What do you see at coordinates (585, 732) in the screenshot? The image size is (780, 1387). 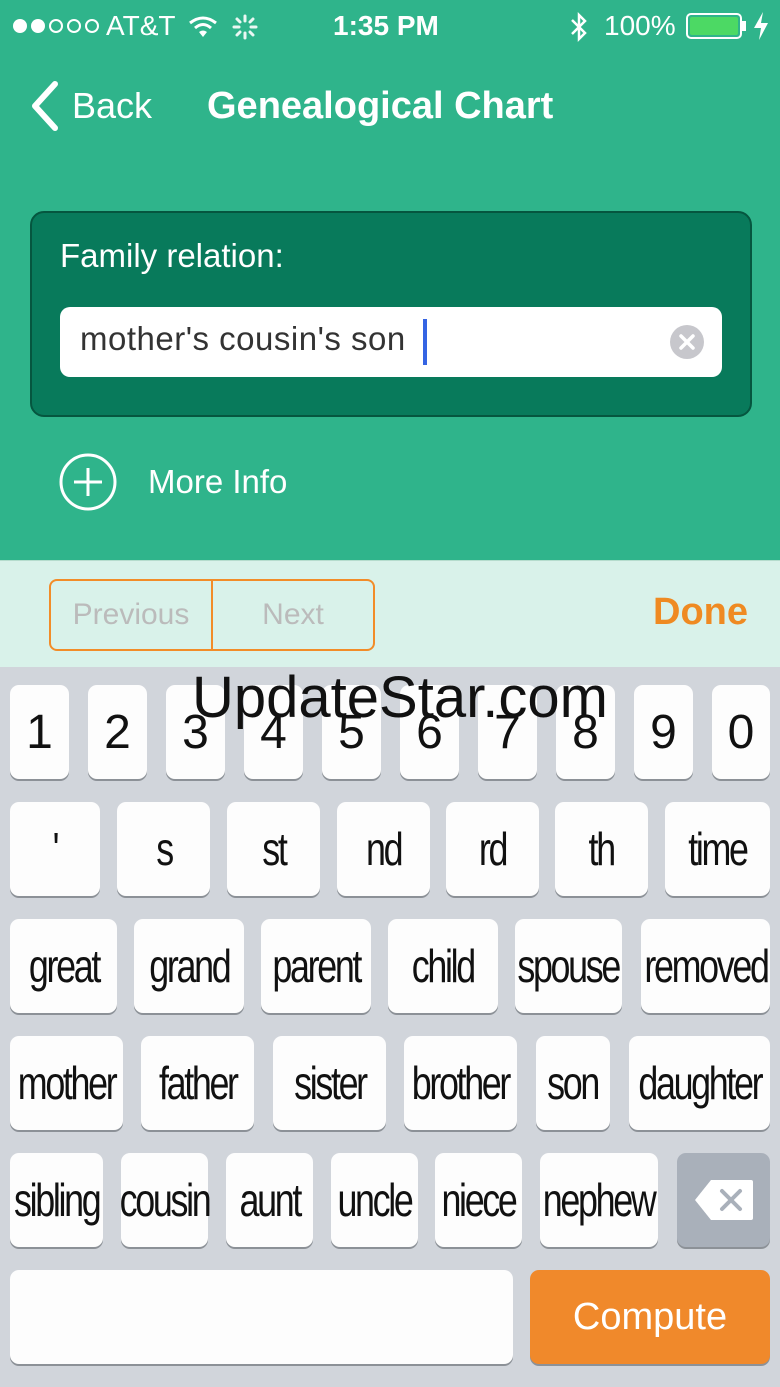 I see `key-8: 8` at bounding box center [585, 732].